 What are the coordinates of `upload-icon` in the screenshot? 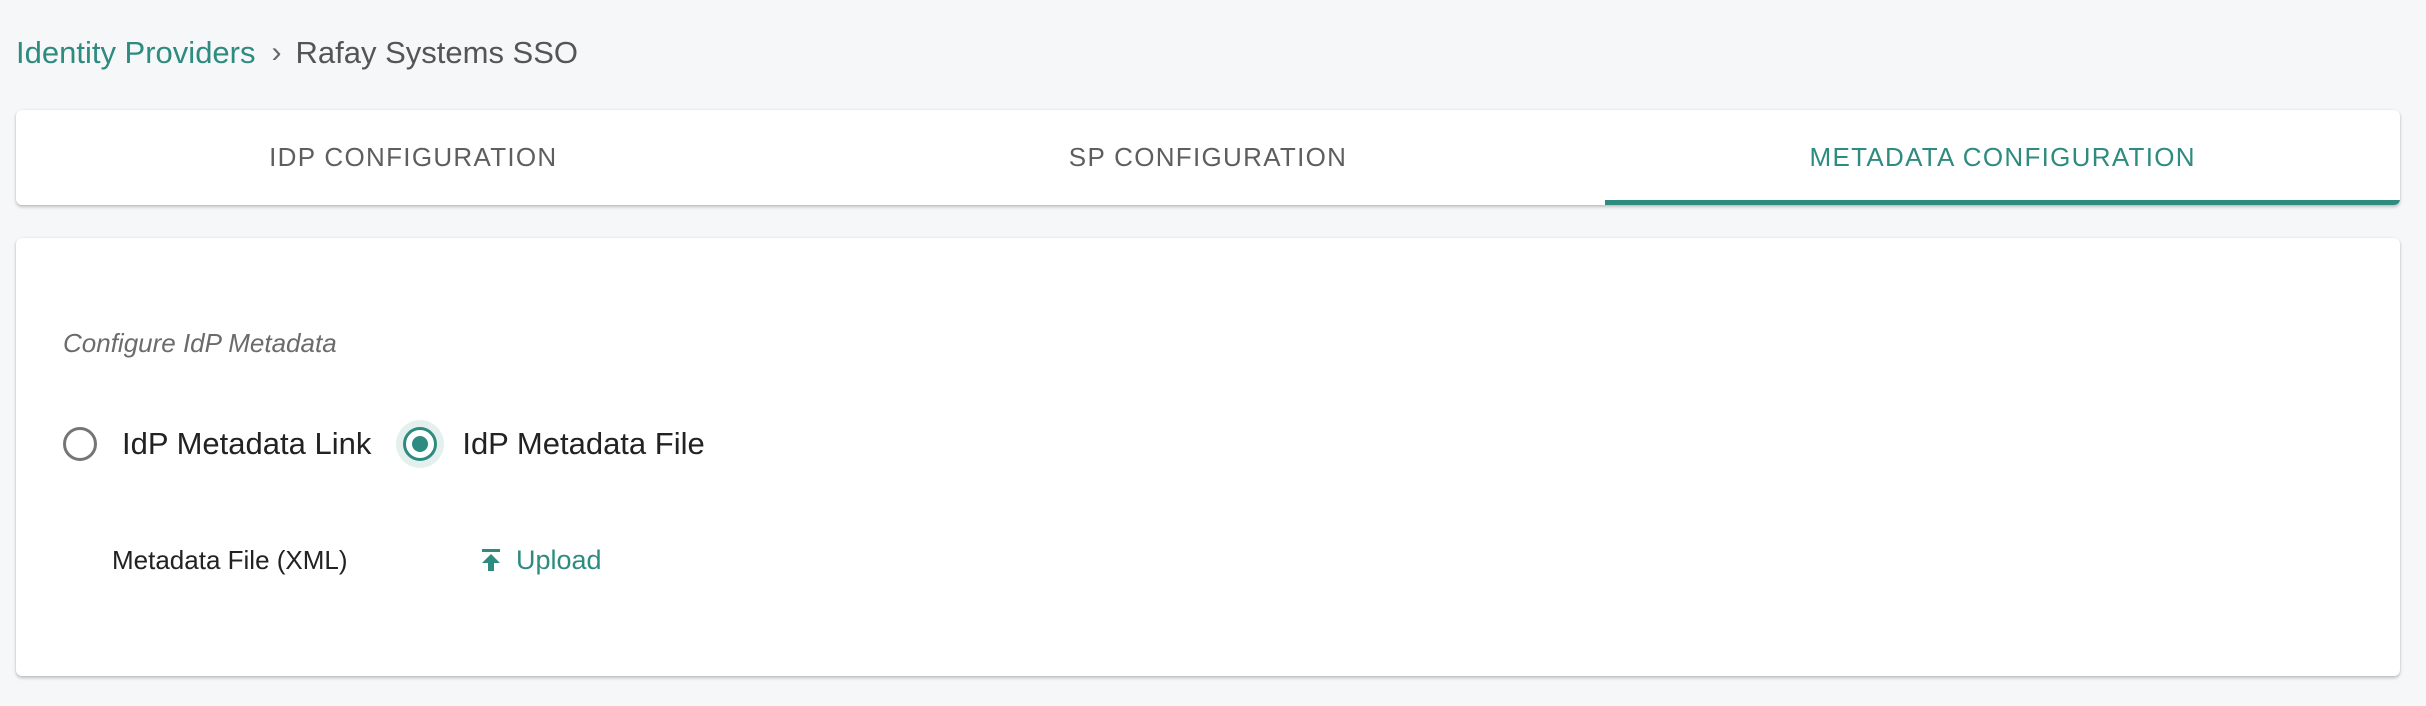 It's located at (491, 560).